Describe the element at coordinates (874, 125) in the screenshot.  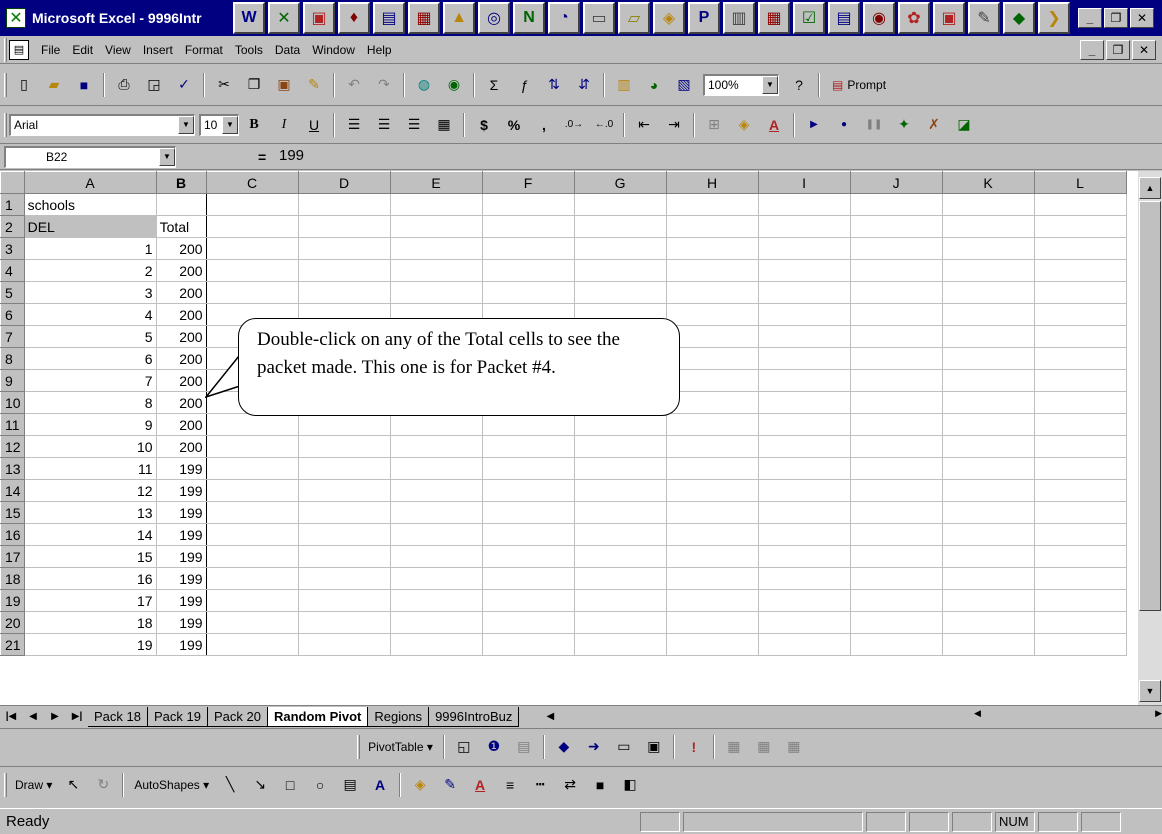
I see `pause-icon: ❚❚` at that location.